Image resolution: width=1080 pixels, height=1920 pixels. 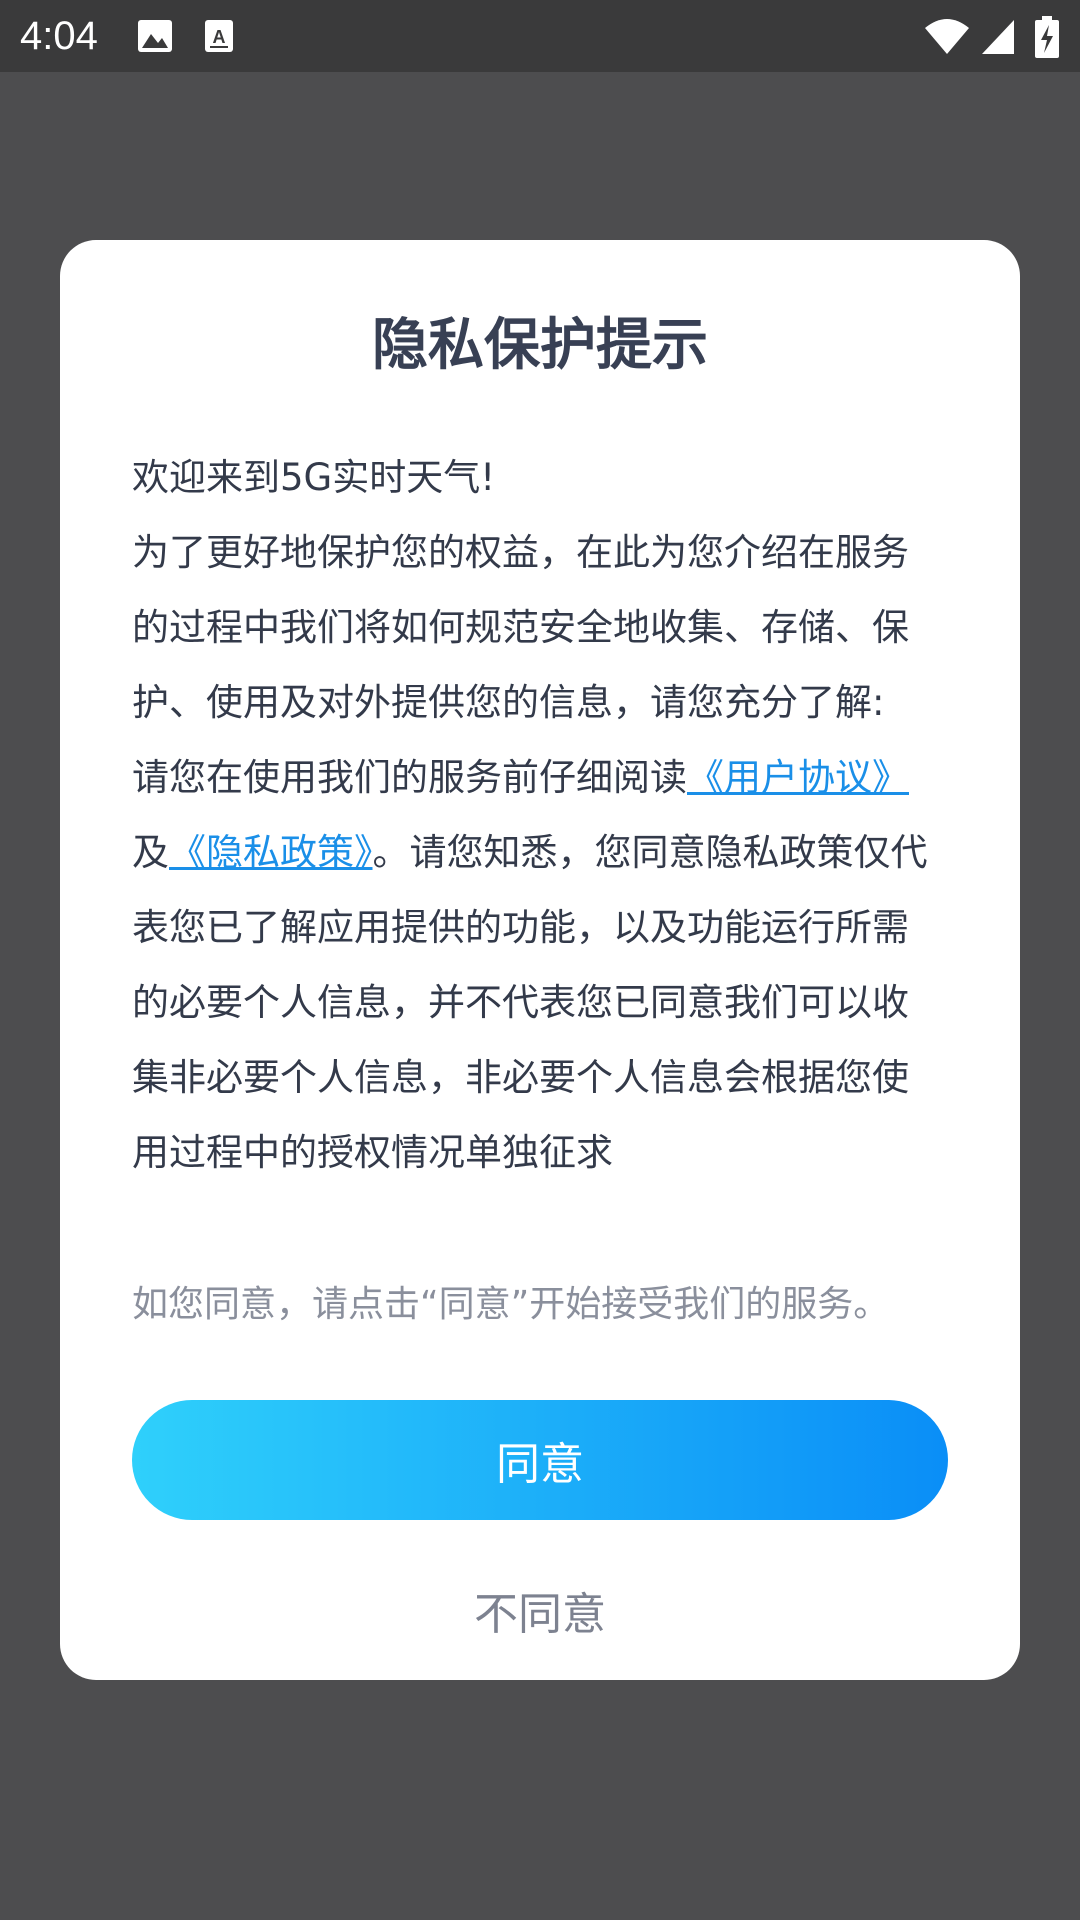 I want to click on dialog-title: 隐私保护提示, so click(x=540, y=345).